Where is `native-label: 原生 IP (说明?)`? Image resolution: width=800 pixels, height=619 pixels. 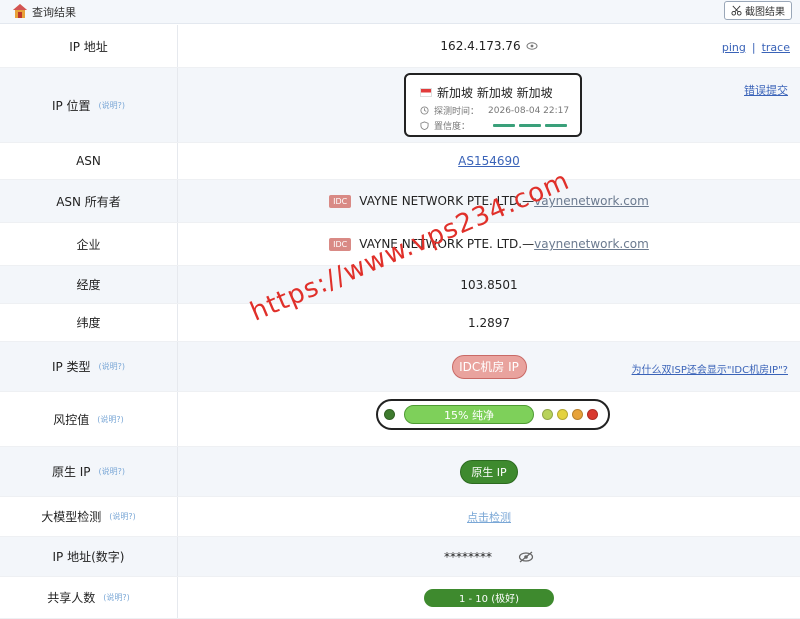
native-label: 原生 IP (说明?) is located at coordinates (89, 471).